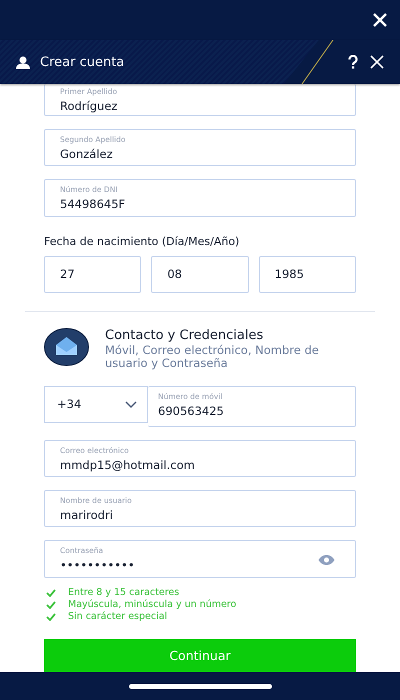  Describe the element at coordinates (200, 686) in the screenshot. I see `home-indicator` at that location.